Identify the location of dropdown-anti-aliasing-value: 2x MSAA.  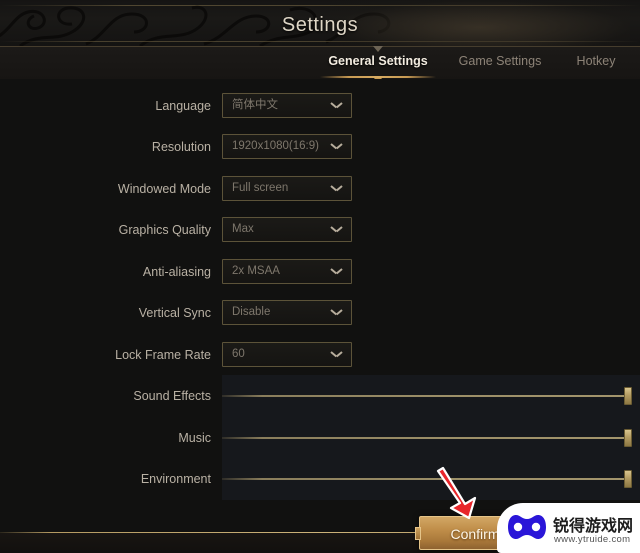
(256, 271).